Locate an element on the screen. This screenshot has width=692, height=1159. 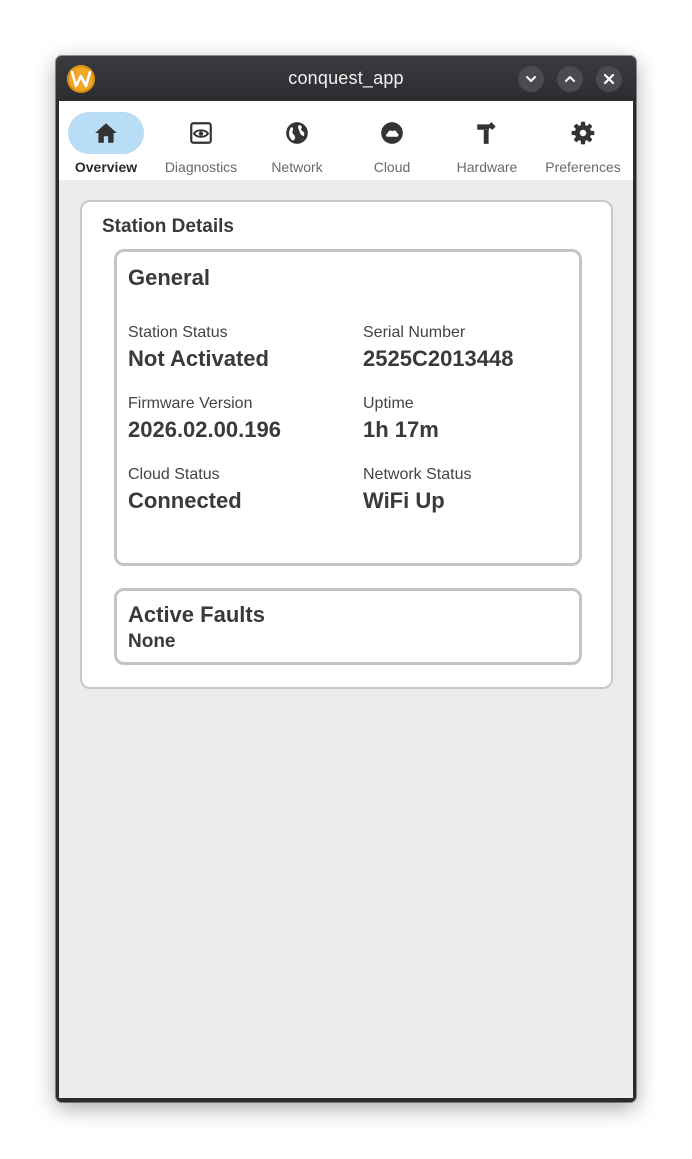
field-value: Not Activated is located at coordinates (198, 358).